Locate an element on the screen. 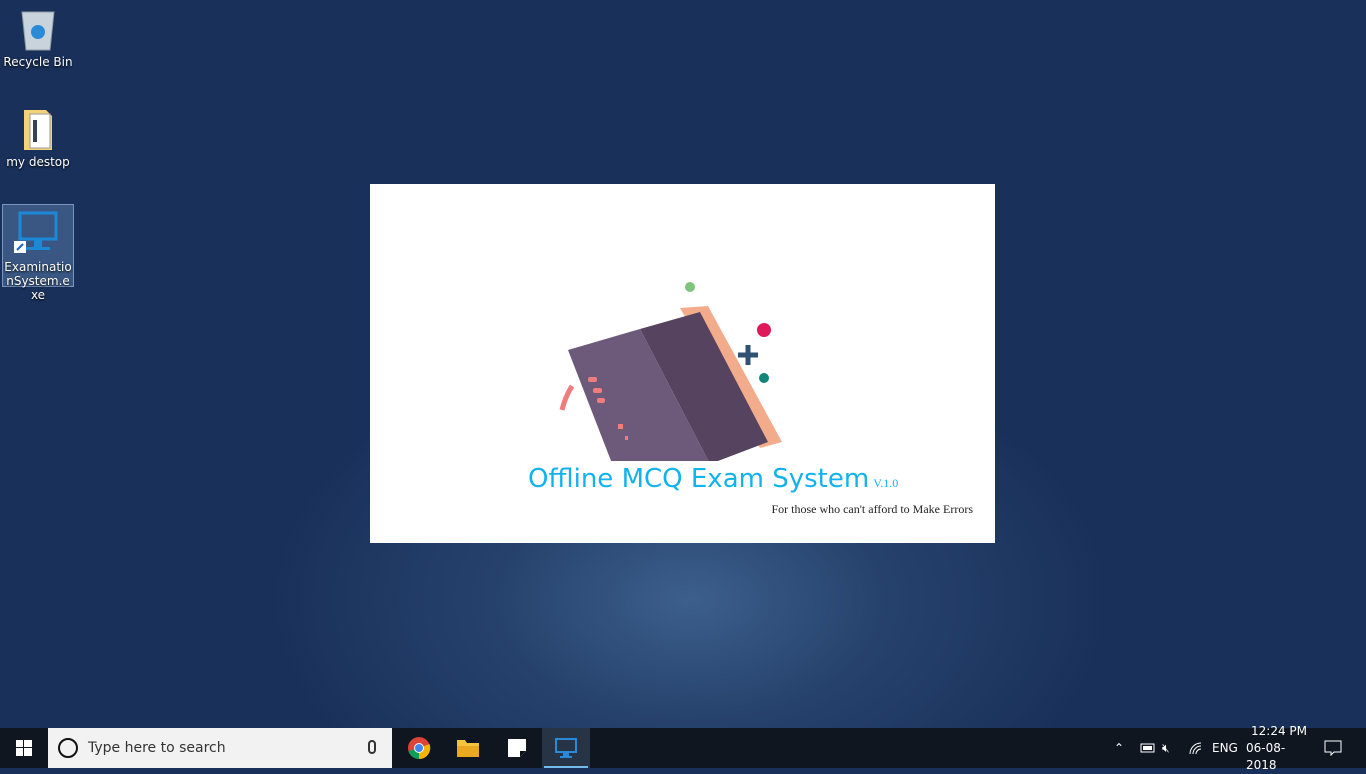 The height and width of the screenshot is (774, 1366). windows-icon is located at coordinates (24, 748).